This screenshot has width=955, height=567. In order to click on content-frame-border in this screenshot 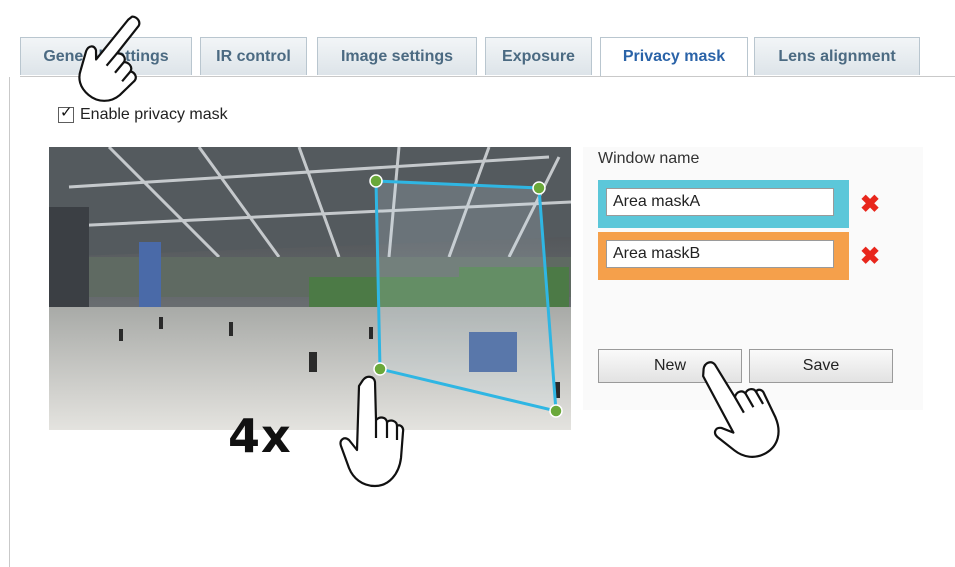, I will do `click(9, 322)`.